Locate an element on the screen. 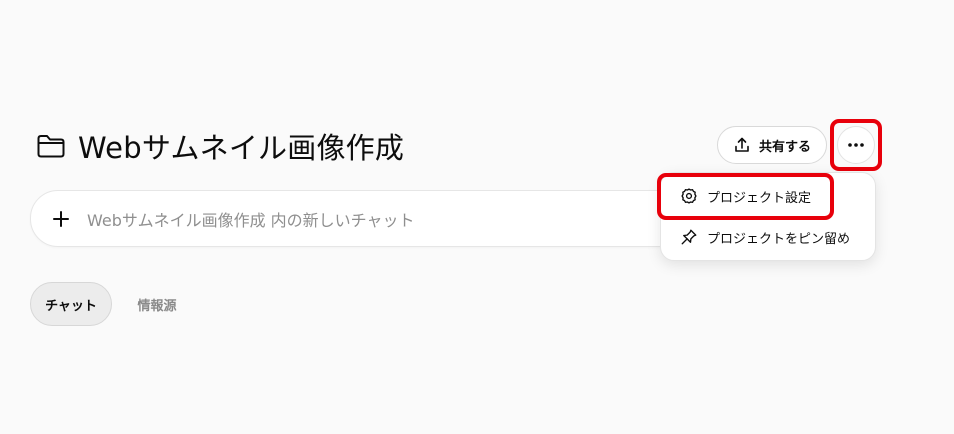 The height and width of the screenshot is (434, 954). share-button-label: 共有する is located at coordinates (784, 147).